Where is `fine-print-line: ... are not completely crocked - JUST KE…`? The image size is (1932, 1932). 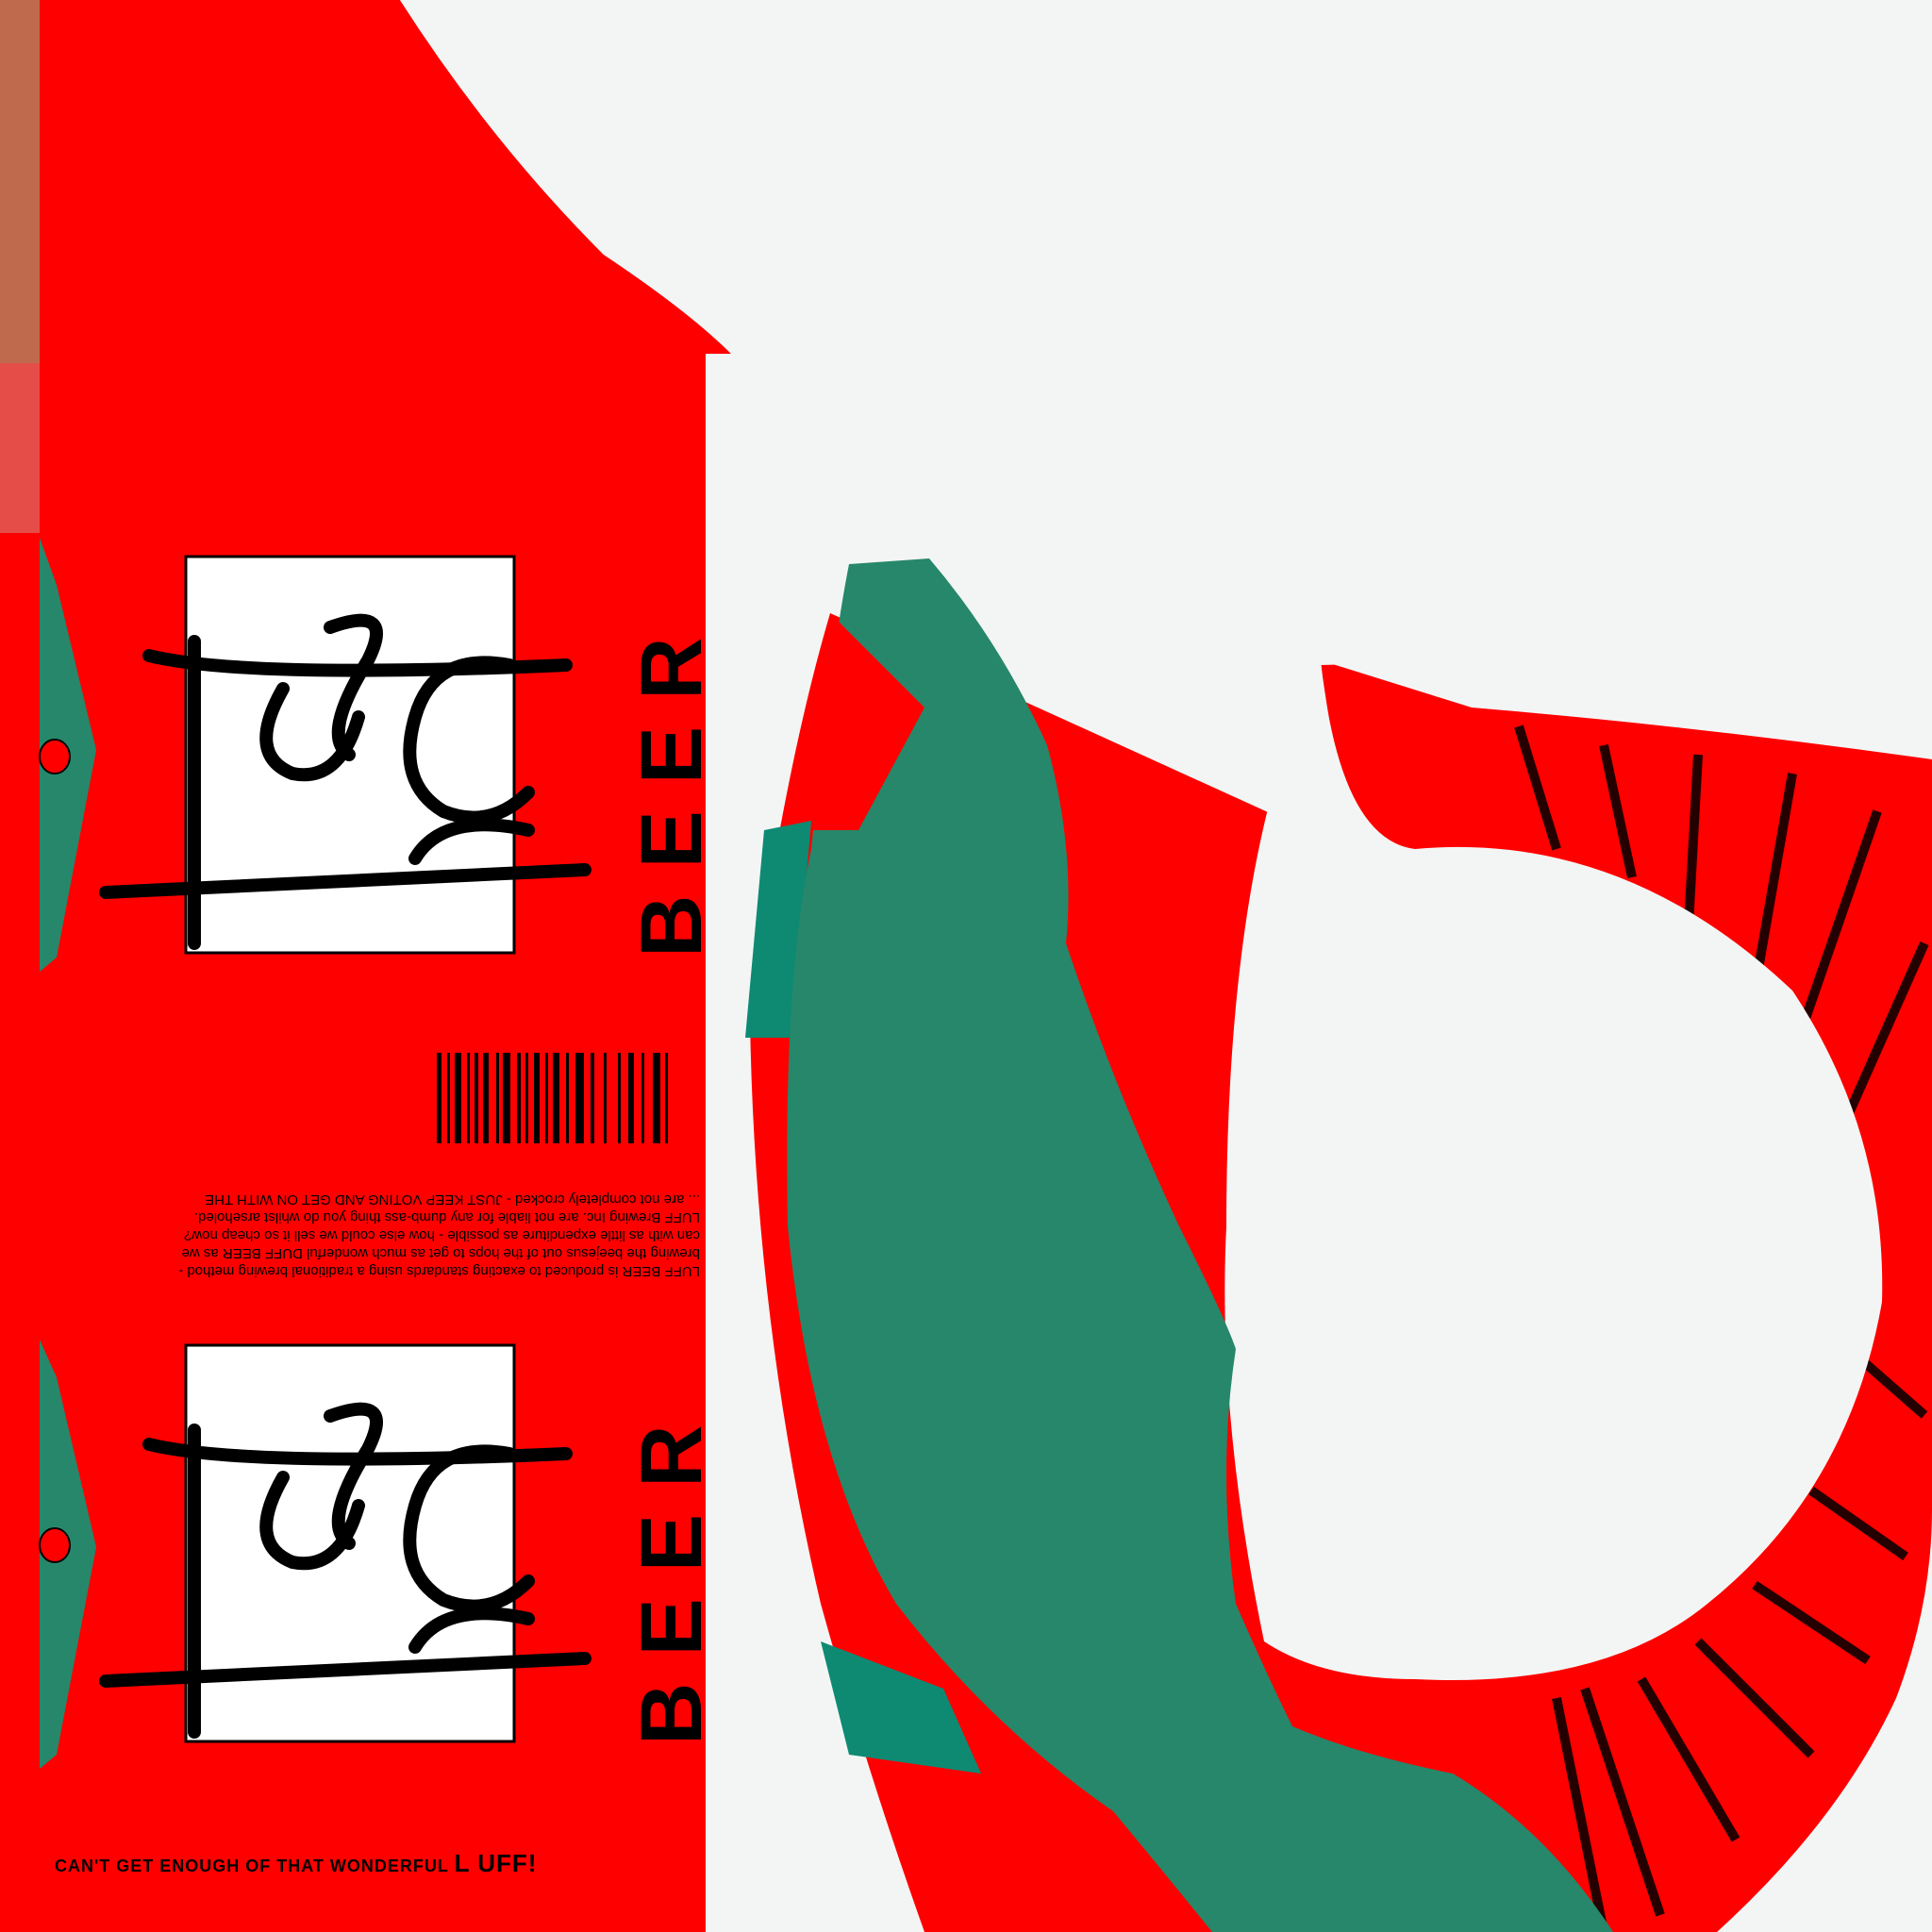
fine-print-line: ... are not completely crocked - JUST KE… is located at coordinates (453, 1199).